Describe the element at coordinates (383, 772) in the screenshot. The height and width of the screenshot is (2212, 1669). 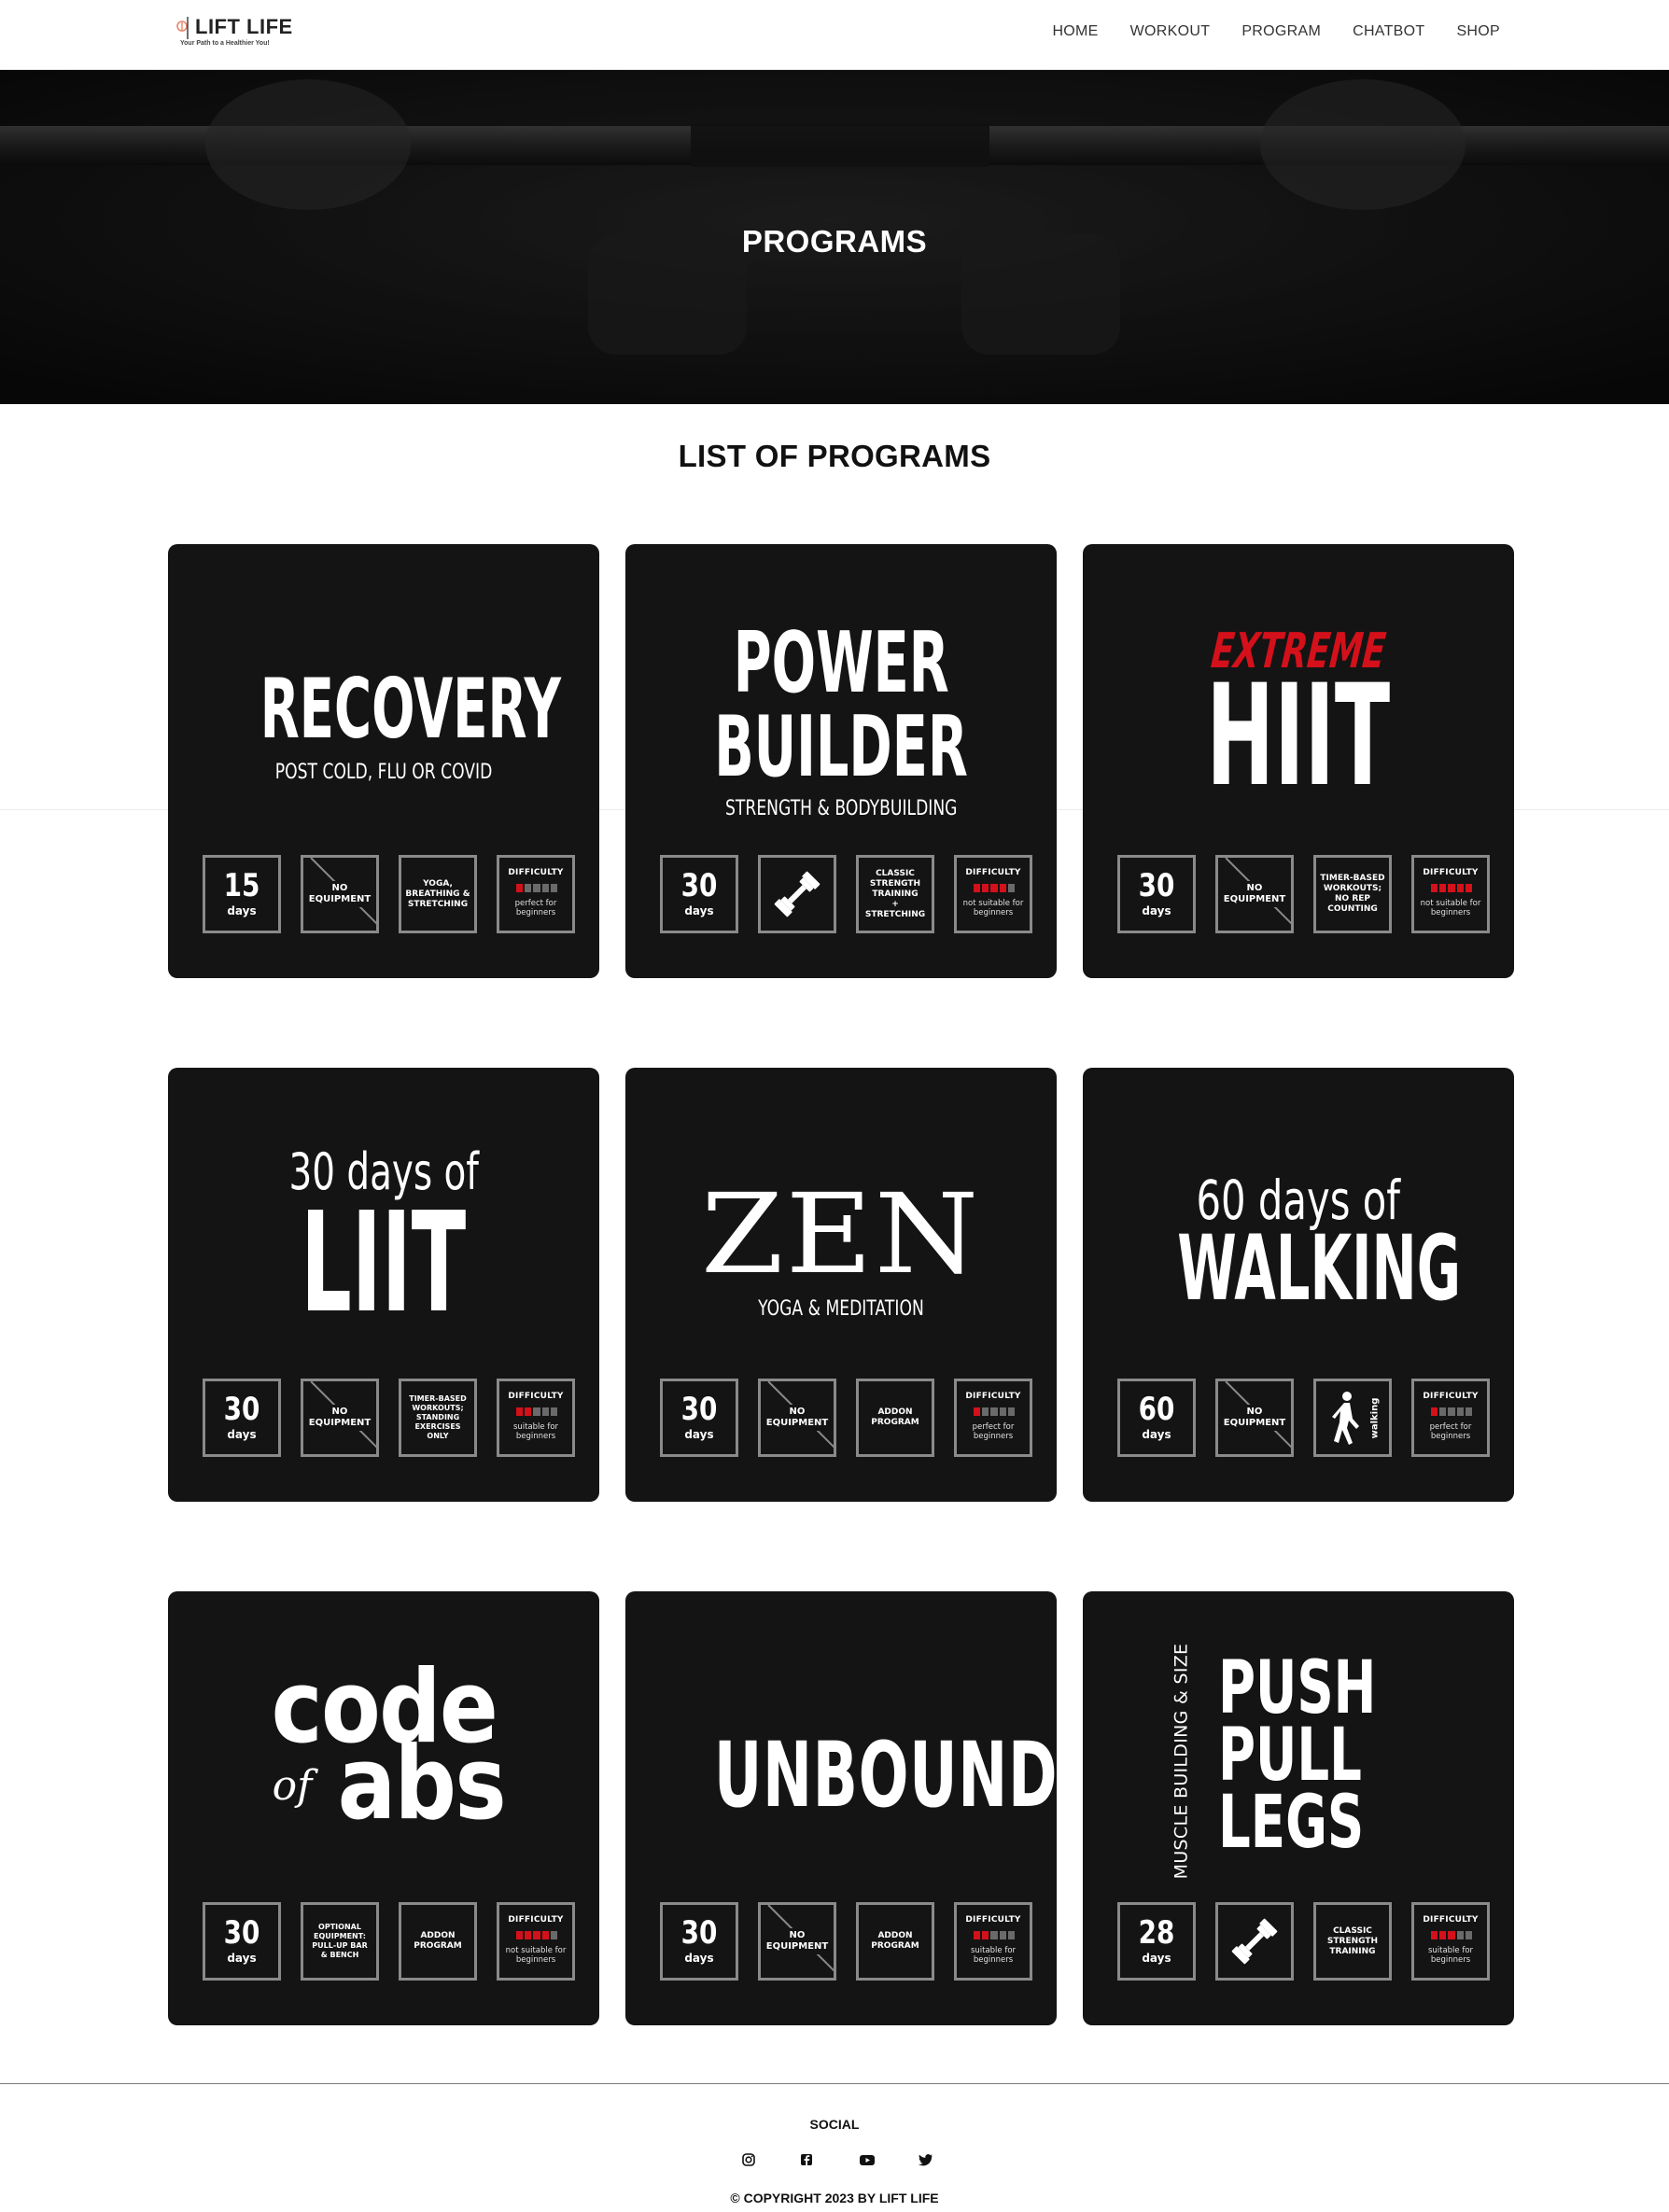
I see `program-subtitle: POST COLD, FLU OR COVID` at that location.